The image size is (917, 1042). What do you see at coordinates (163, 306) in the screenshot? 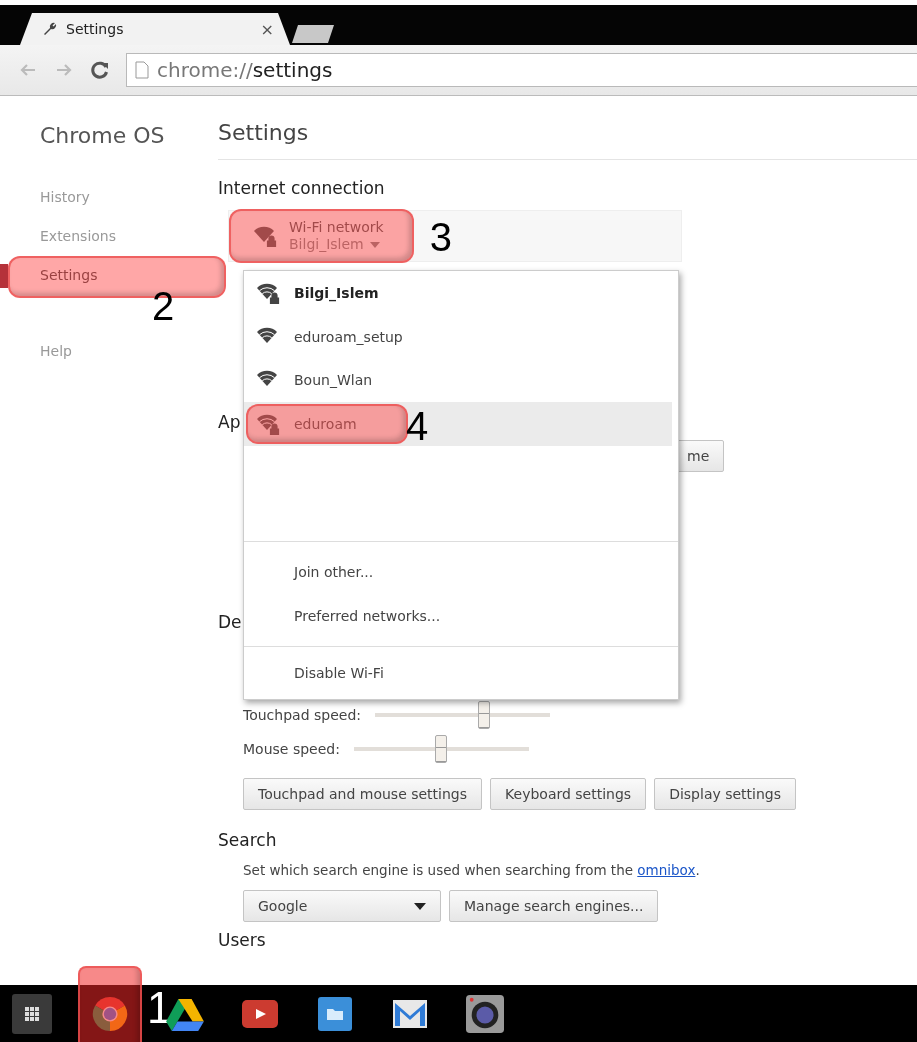
I see `callout-number: 2` at bounding box center [163, 306].